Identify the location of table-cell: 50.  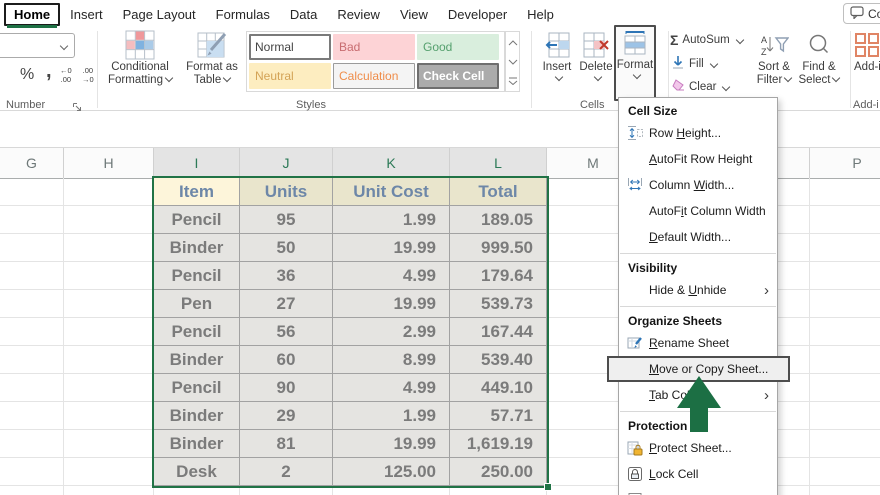
(286, 248).